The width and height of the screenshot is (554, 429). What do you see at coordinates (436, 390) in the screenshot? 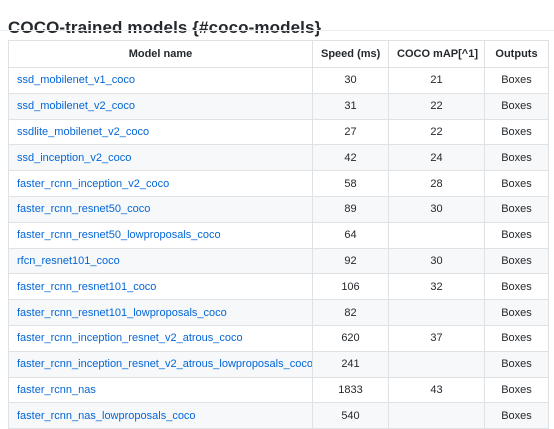
I see `map-cell: 43` at bounding box center [436, 390].